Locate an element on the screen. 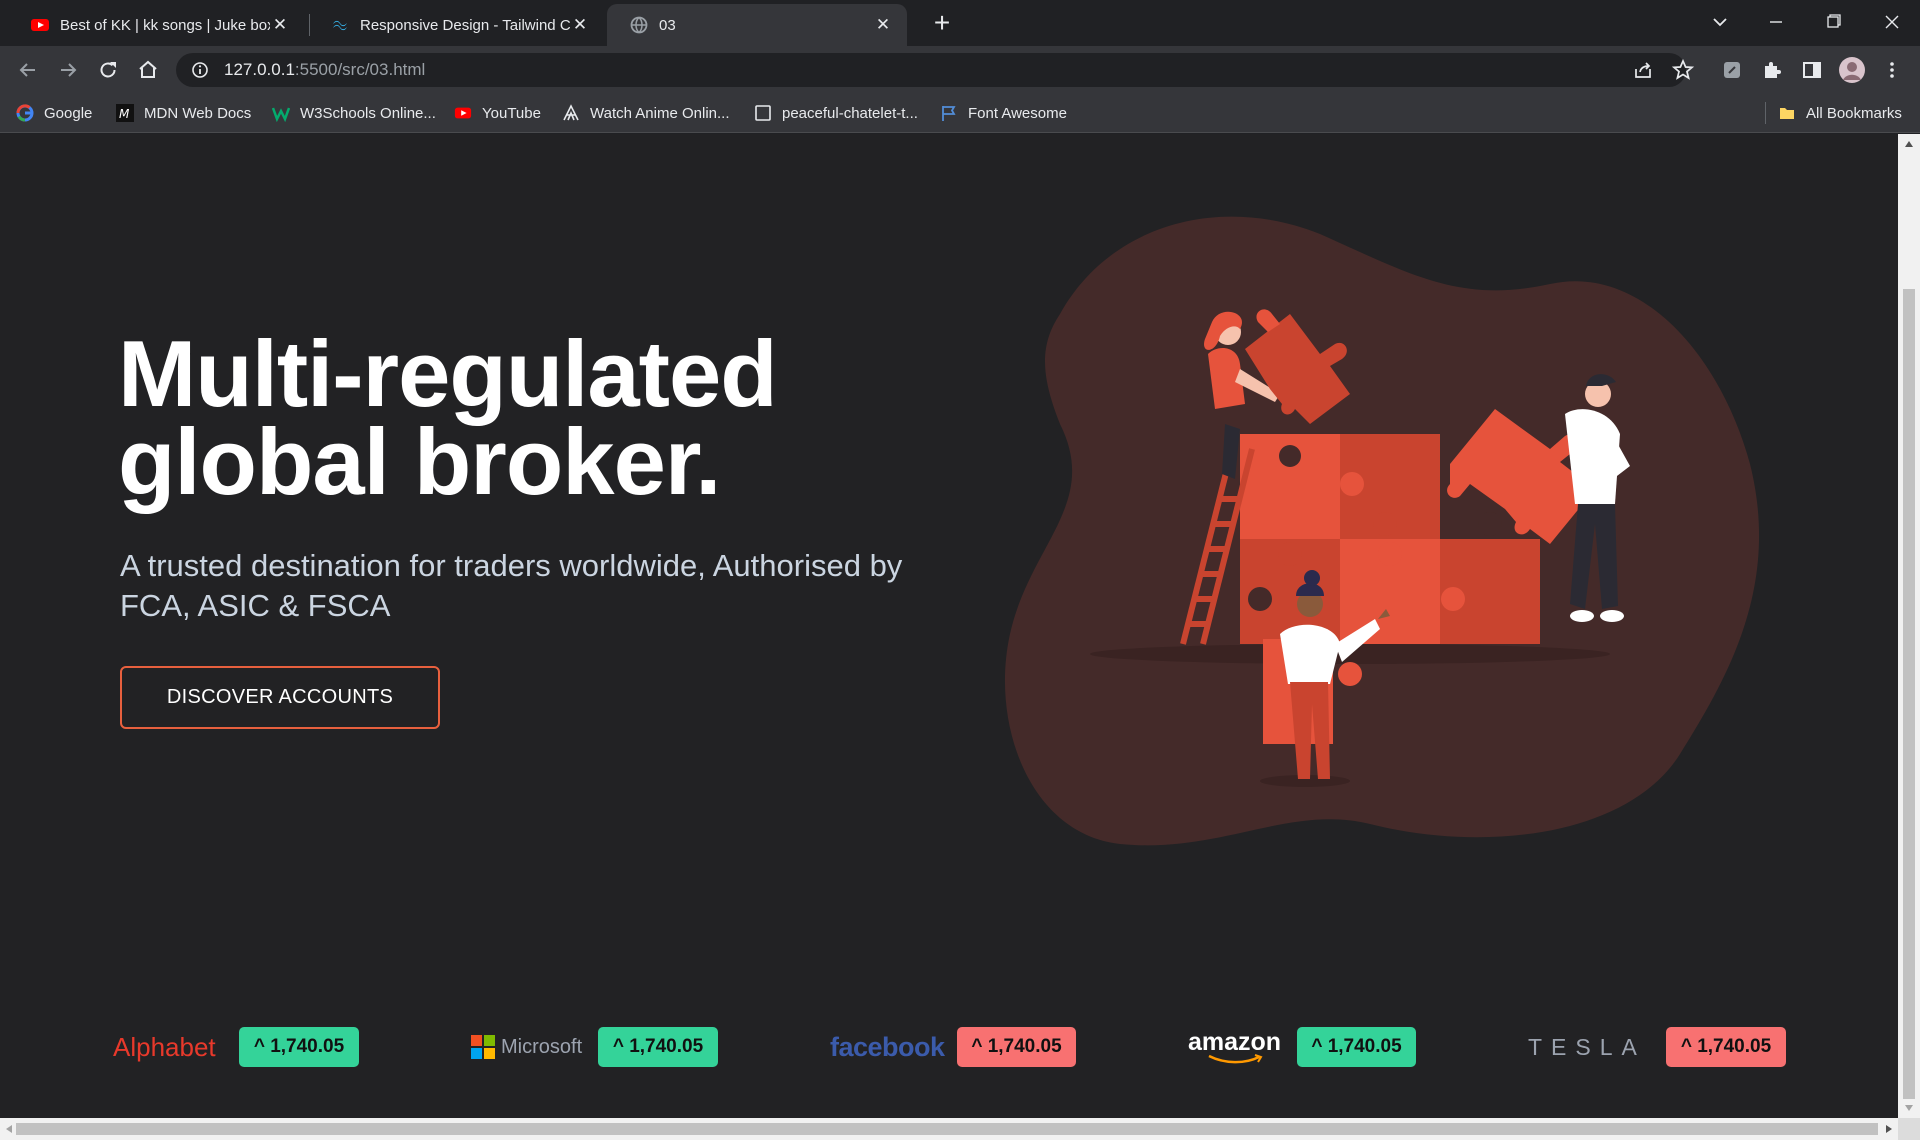 The height and width of the screenshot is (1140, 1920). tab-tailwind: Responsive Design - Tailwind CSS ✕ is located at coordinates (456, 25).